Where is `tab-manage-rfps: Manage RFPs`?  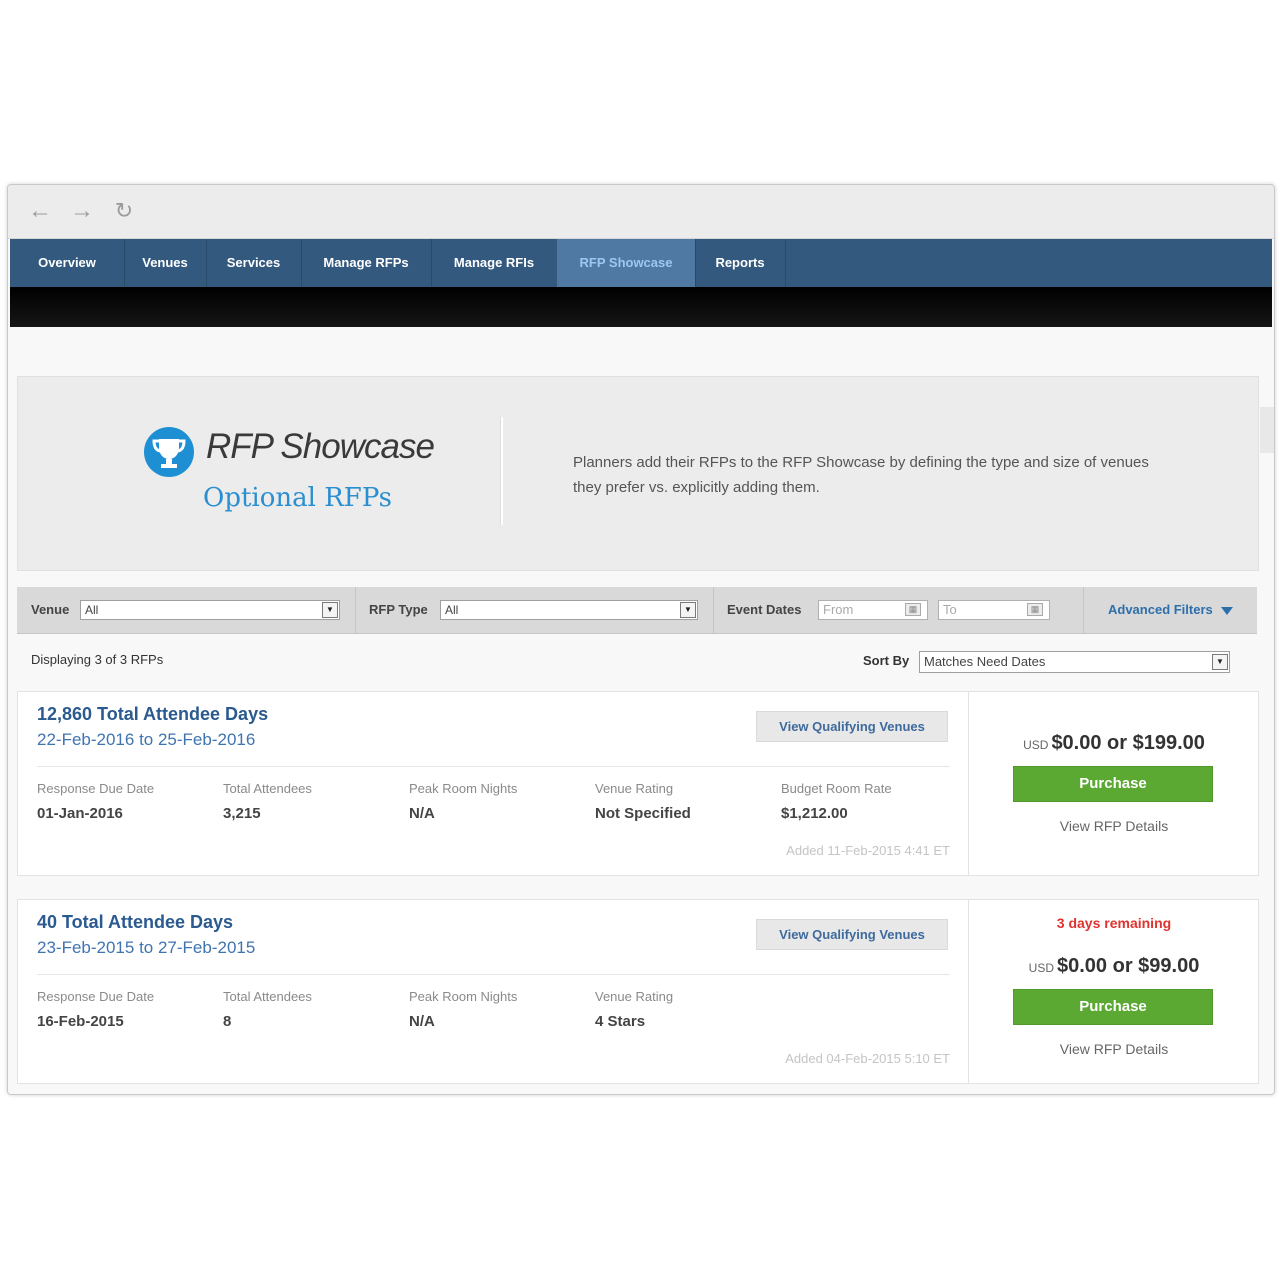
tab-manage-rfps: Manage RFPs is located at coordinates (366, 263).